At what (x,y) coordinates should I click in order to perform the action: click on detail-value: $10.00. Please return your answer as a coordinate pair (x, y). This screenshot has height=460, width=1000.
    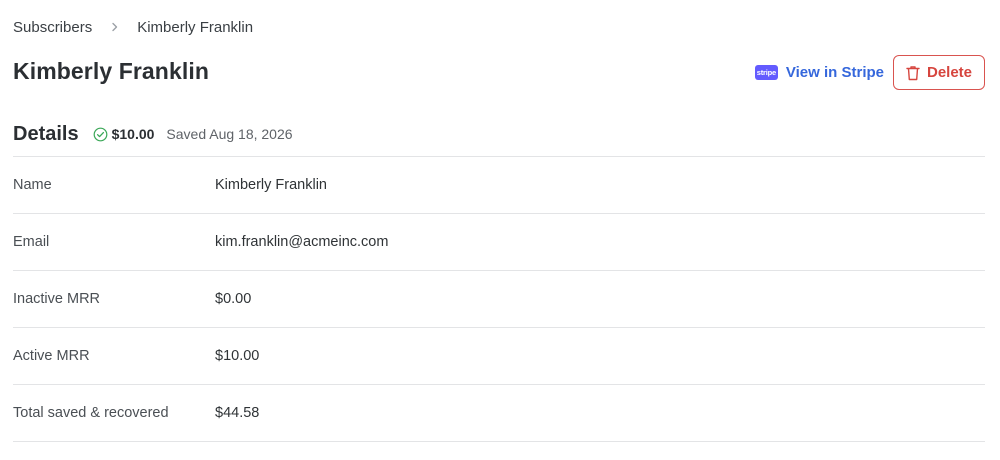
    Looking at the image, I should click on (237, 356).